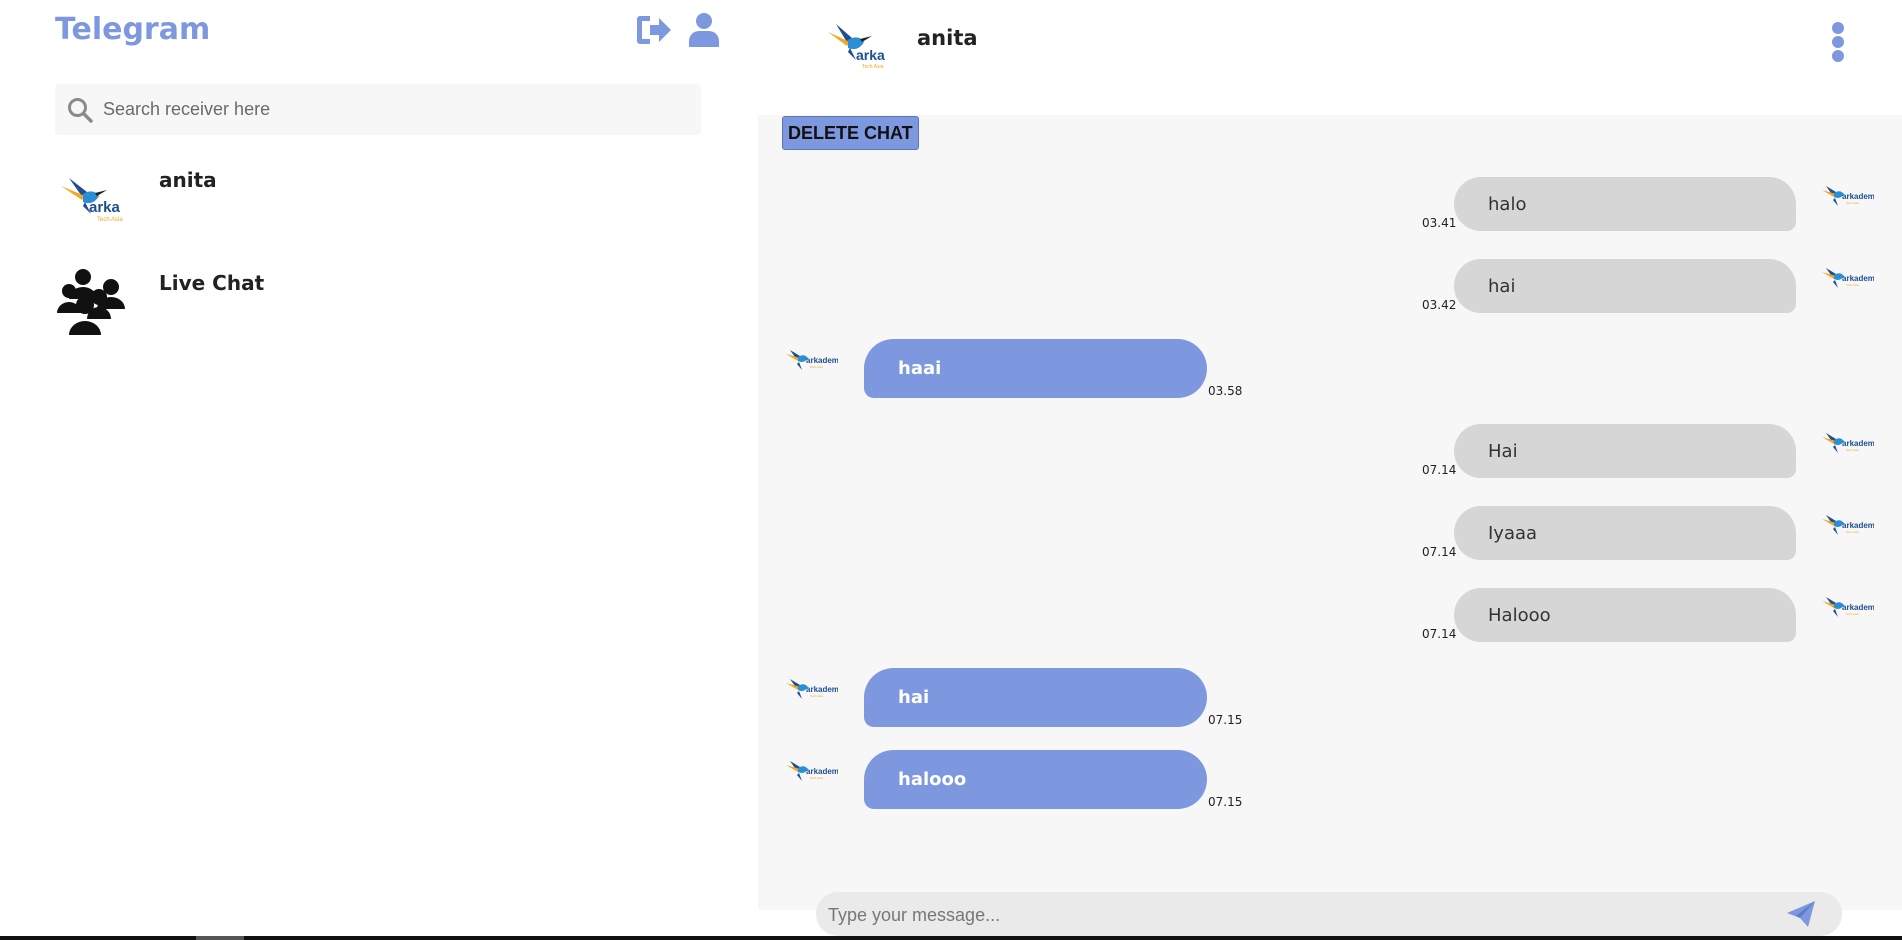 Image resolution: width=1902 pixels, height=940 pixels. What do you see at coordinates (133, 29) in the screenshot?
I see `app-title: Telegram` at bounding box center [133, 29].